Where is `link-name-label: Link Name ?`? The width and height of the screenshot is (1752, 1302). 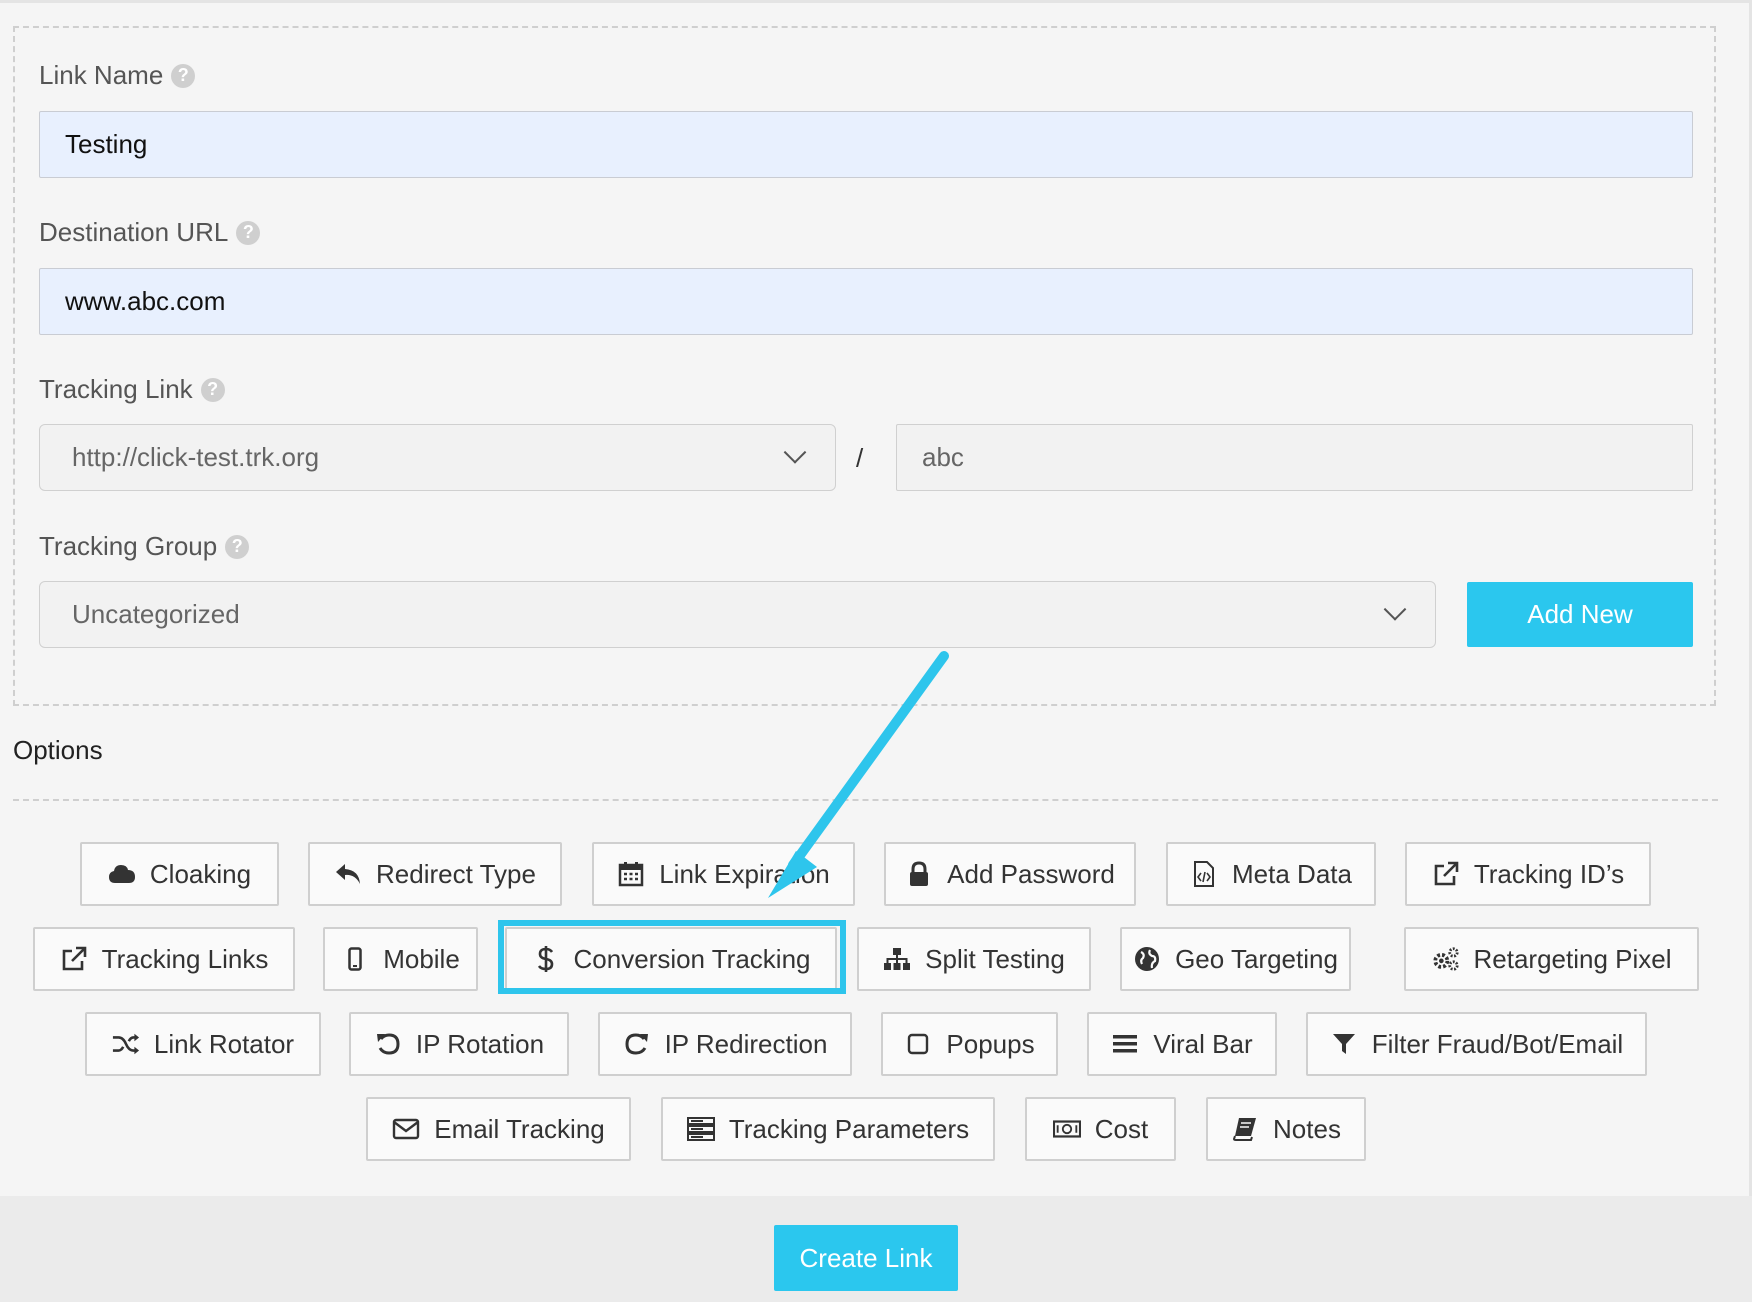 link-name-label: Link Name ? is located at coordinates (117, 75).